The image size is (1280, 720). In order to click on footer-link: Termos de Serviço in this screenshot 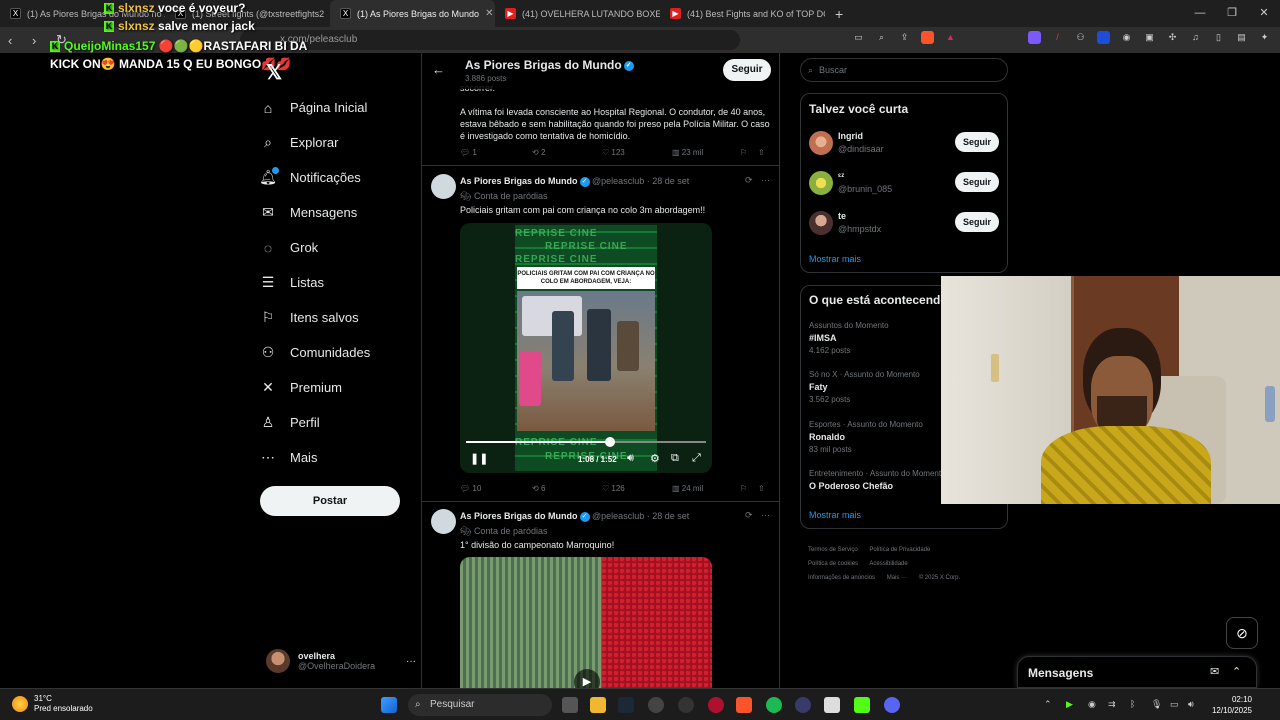, I will do `click(833, 550)`.